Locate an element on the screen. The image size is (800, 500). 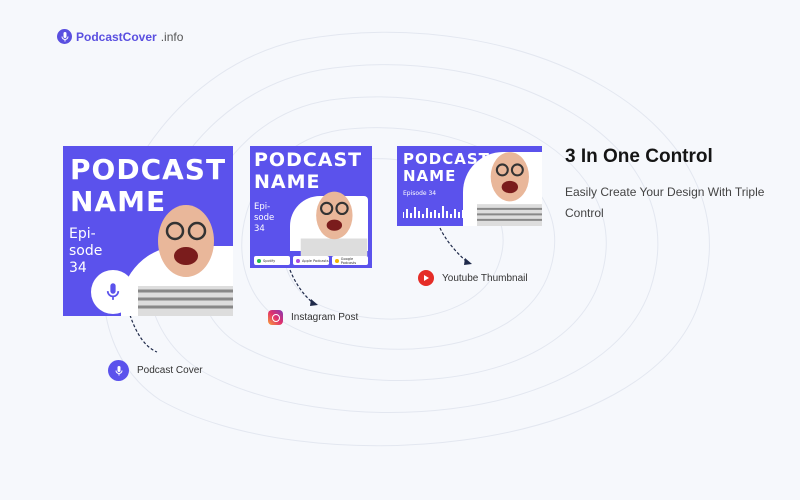
youtube-icon is located at coordinates (426, 278).